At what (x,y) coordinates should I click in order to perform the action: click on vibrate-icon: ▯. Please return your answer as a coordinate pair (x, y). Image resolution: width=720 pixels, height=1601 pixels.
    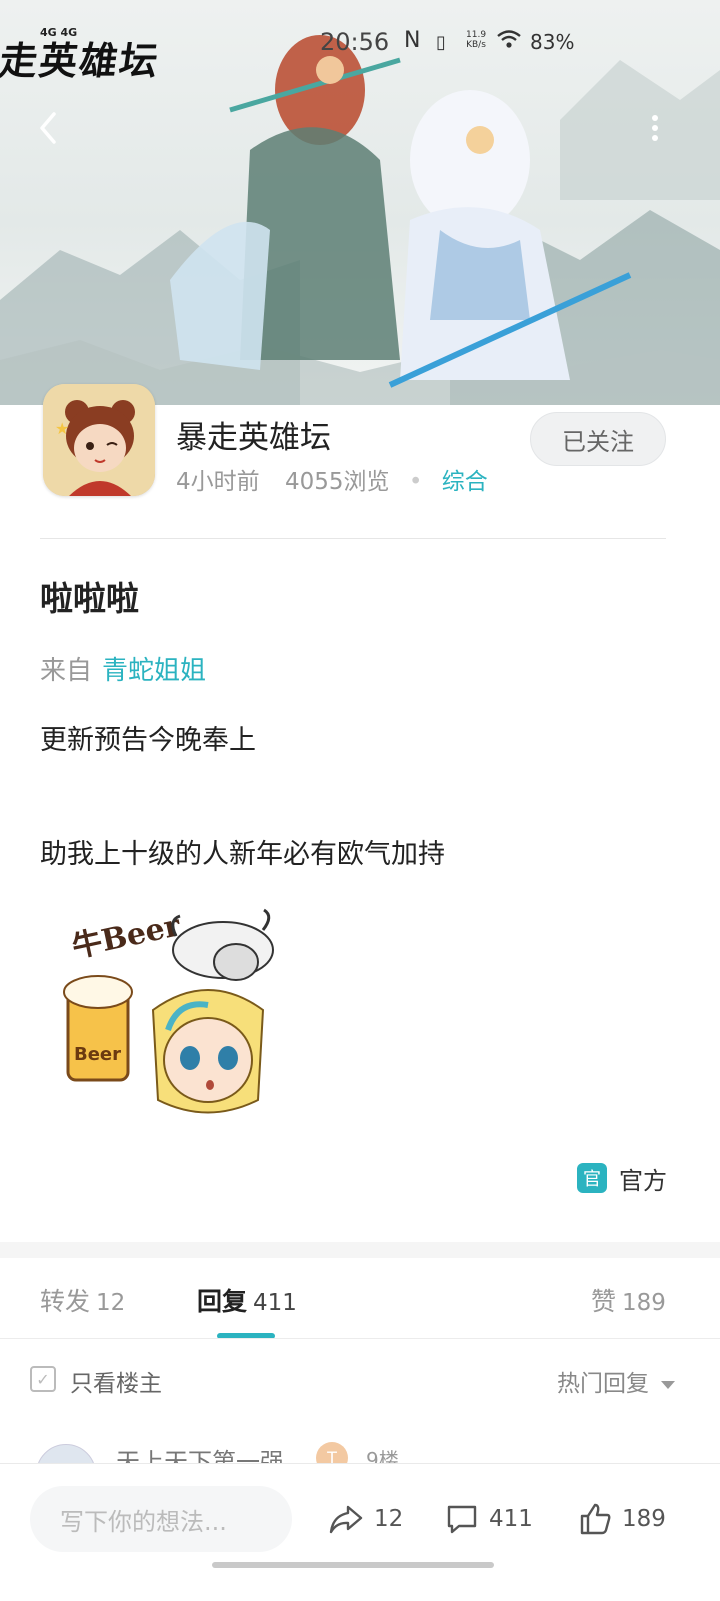
    Looking at the image, I should click on (441, 42).